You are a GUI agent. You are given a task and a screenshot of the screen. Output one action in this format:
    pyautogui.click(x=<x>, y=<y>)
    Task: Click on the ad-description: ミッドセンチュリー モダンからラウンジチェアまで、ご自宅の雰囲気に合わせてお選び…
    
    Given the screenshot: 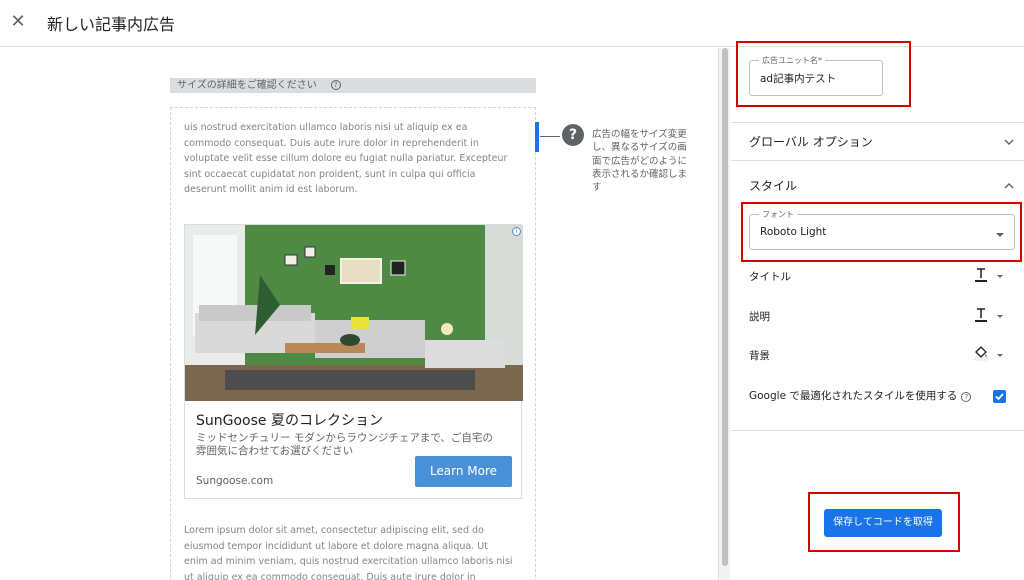 What is the action you would take?
    pyautogui.click(x=344, y=444)
    